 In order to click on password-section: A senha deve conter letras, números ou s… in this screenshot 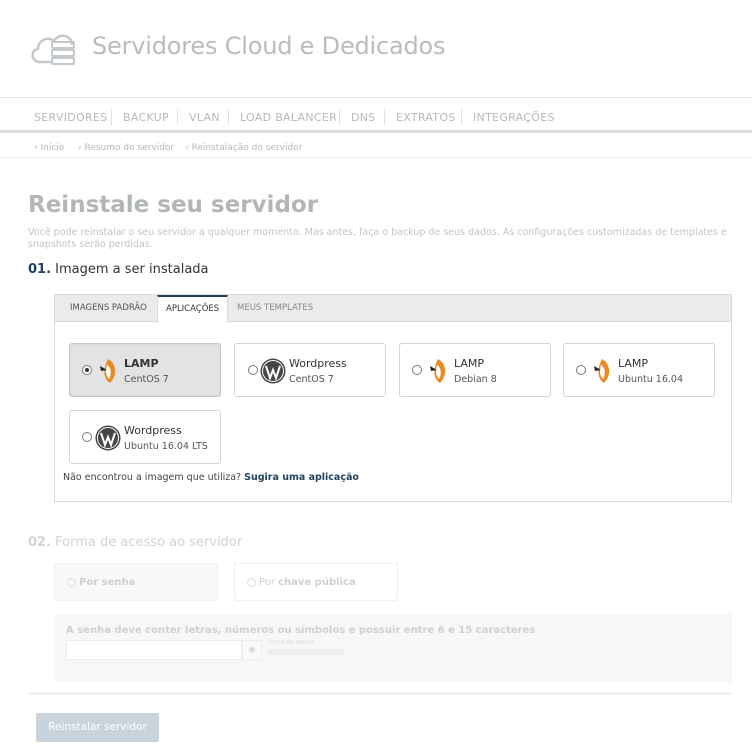, I will do `click(393, 648)`.